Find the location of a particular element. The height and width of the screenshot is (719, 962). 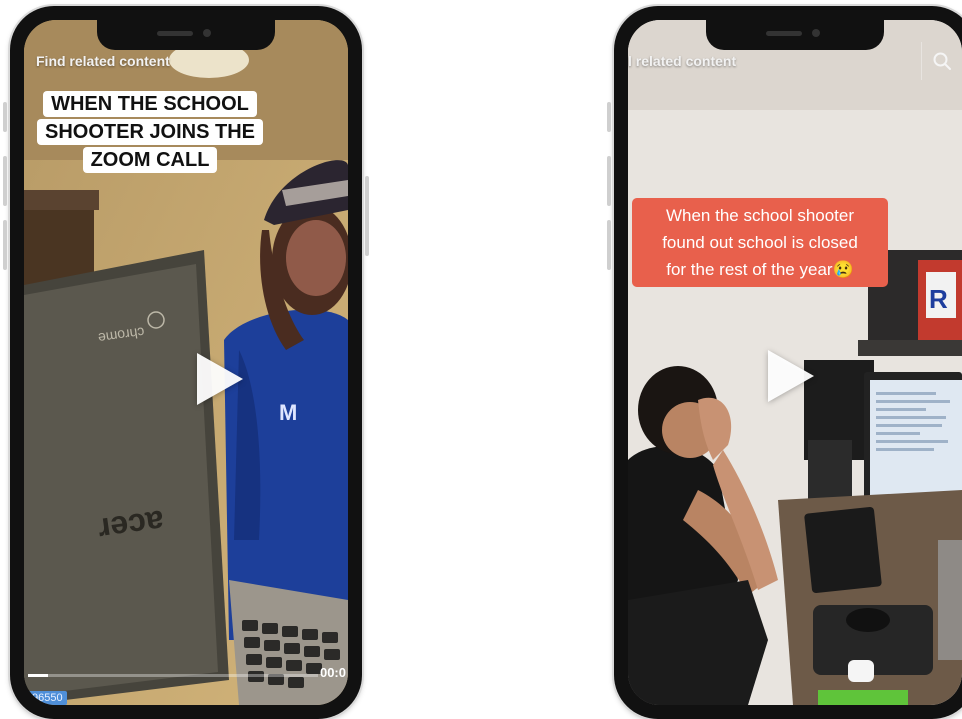

left-video-time: 00:0 is located at coordinates (332, 672).